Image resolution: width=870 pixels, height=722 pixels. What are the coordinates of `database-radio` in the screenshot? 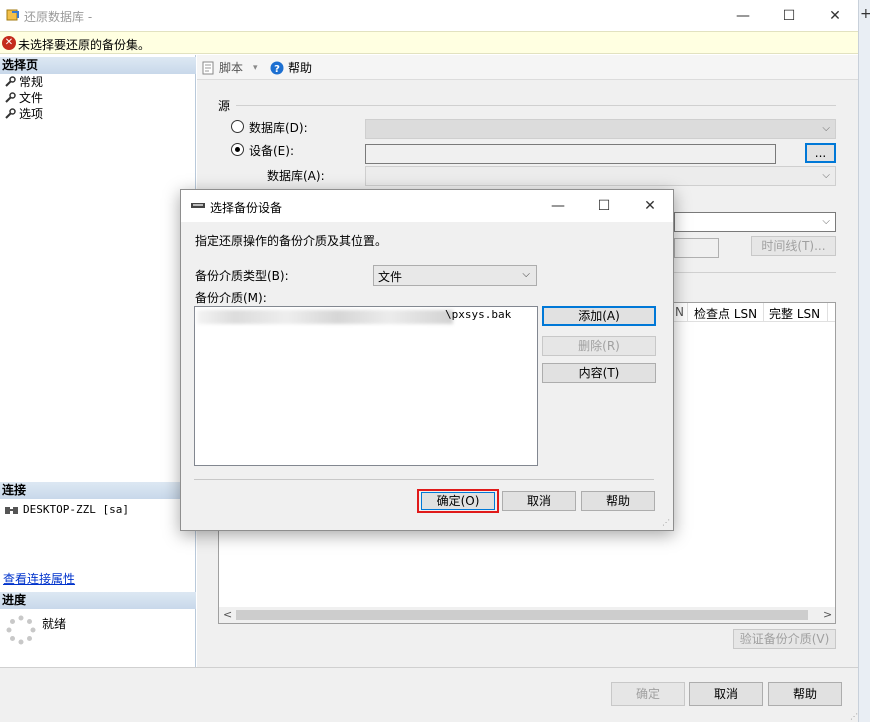 It's located at (237, 126).